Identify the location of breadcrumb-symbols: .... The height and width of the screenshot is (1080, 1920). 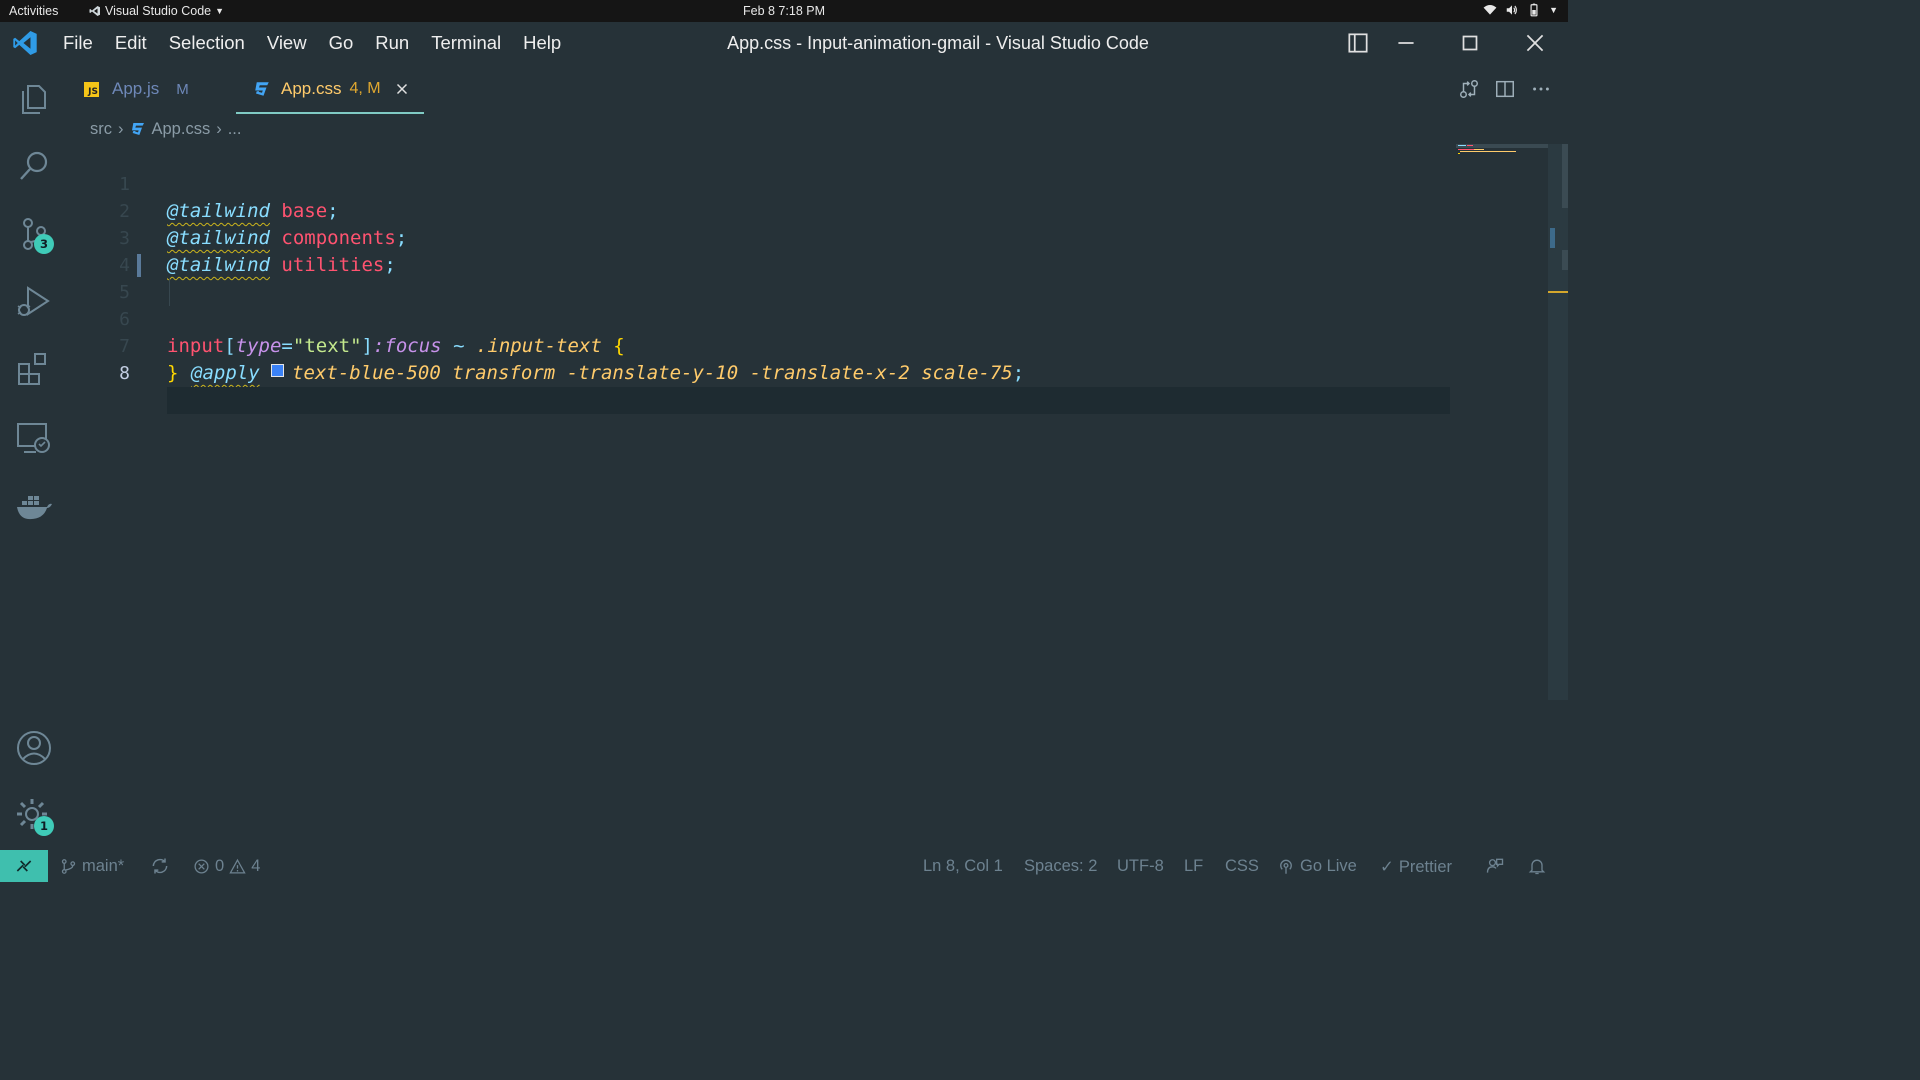
(235, 129).